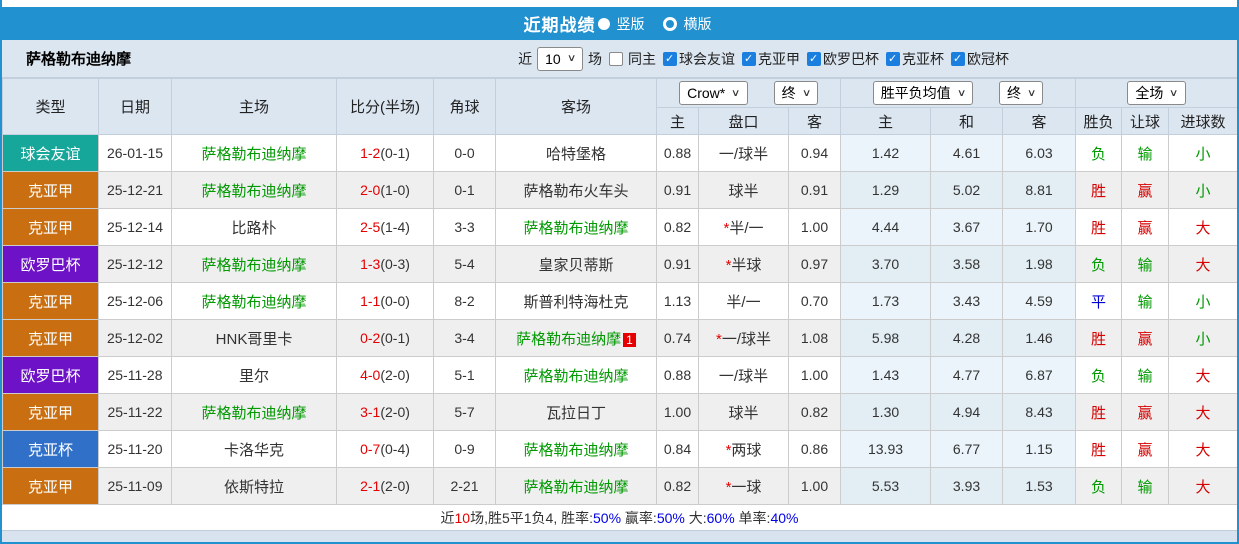 The image size is (1239, 544). Describe the element at coordinates (135, 301) in the screenshot. I see `match-date: 25-12-06` at that location.